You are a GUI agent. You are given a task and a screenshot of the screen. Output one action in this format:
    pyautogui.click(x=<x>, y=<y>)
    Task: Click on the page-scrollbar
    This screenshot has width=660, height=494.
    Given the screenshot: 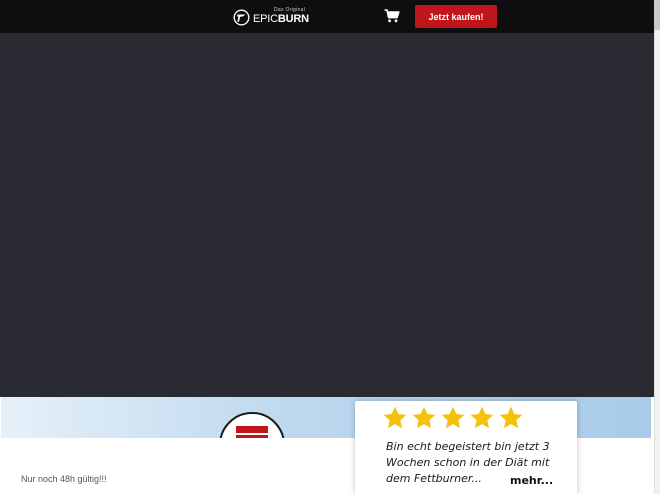 What is the action you would take?
    pyautogui.click(x=657, y=247)
    